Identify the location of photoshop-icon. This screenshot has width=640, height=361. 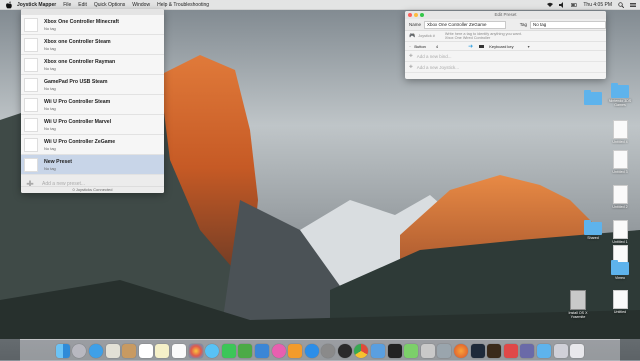
(477, 350).